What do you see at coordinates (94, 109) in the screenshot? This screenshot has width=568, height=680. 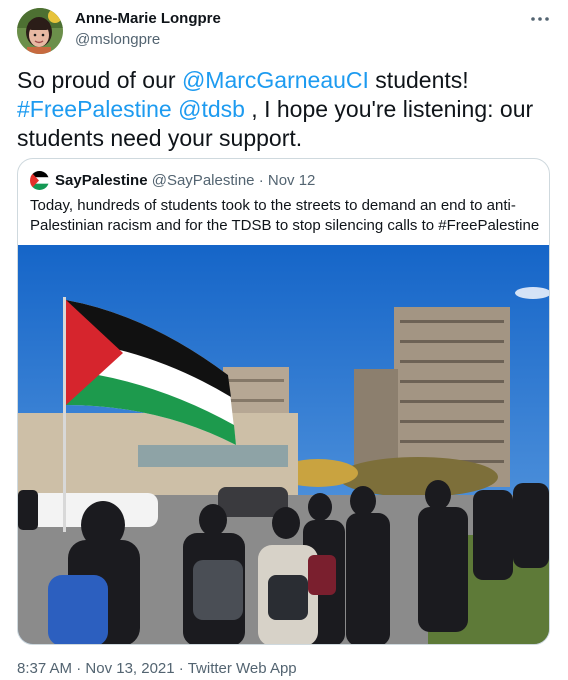 I see `hashtag-link: #FreePalestine` at bounding box center [94, 109].